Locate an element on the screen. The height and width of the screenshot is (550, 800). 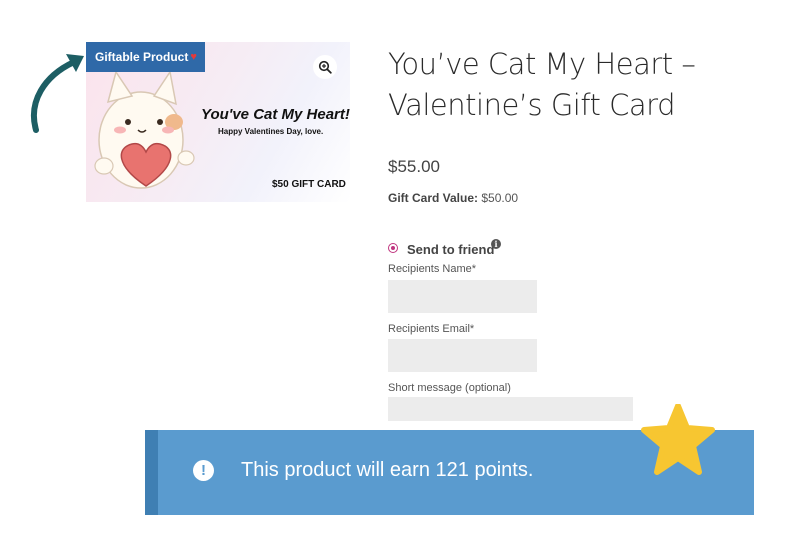
giftable-product-badge: Giftable Product ♥ is located at coordinates (145, 57).